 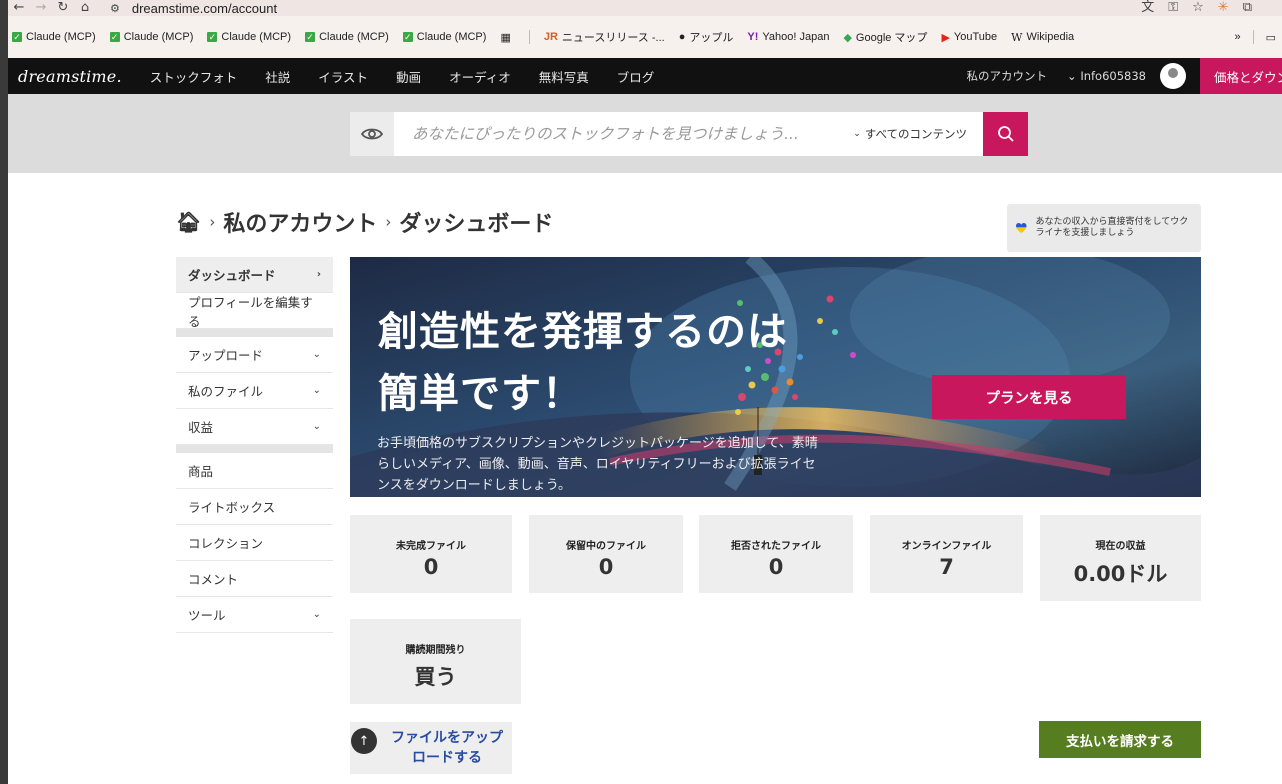 I want to click on ukraine-support-text: あなたの収入から直接寄付をしてウクライナを支援しましょう, so click(x=1112, y=227).